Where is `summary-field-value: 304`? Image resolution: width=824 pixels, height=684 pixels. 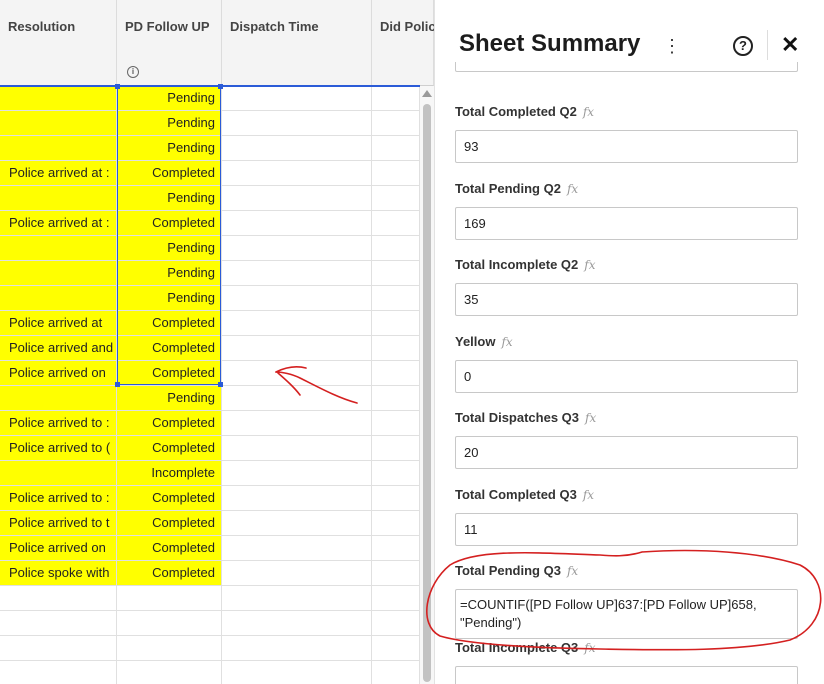 summary-field-value: 304 is located at coordinates (626, 67).